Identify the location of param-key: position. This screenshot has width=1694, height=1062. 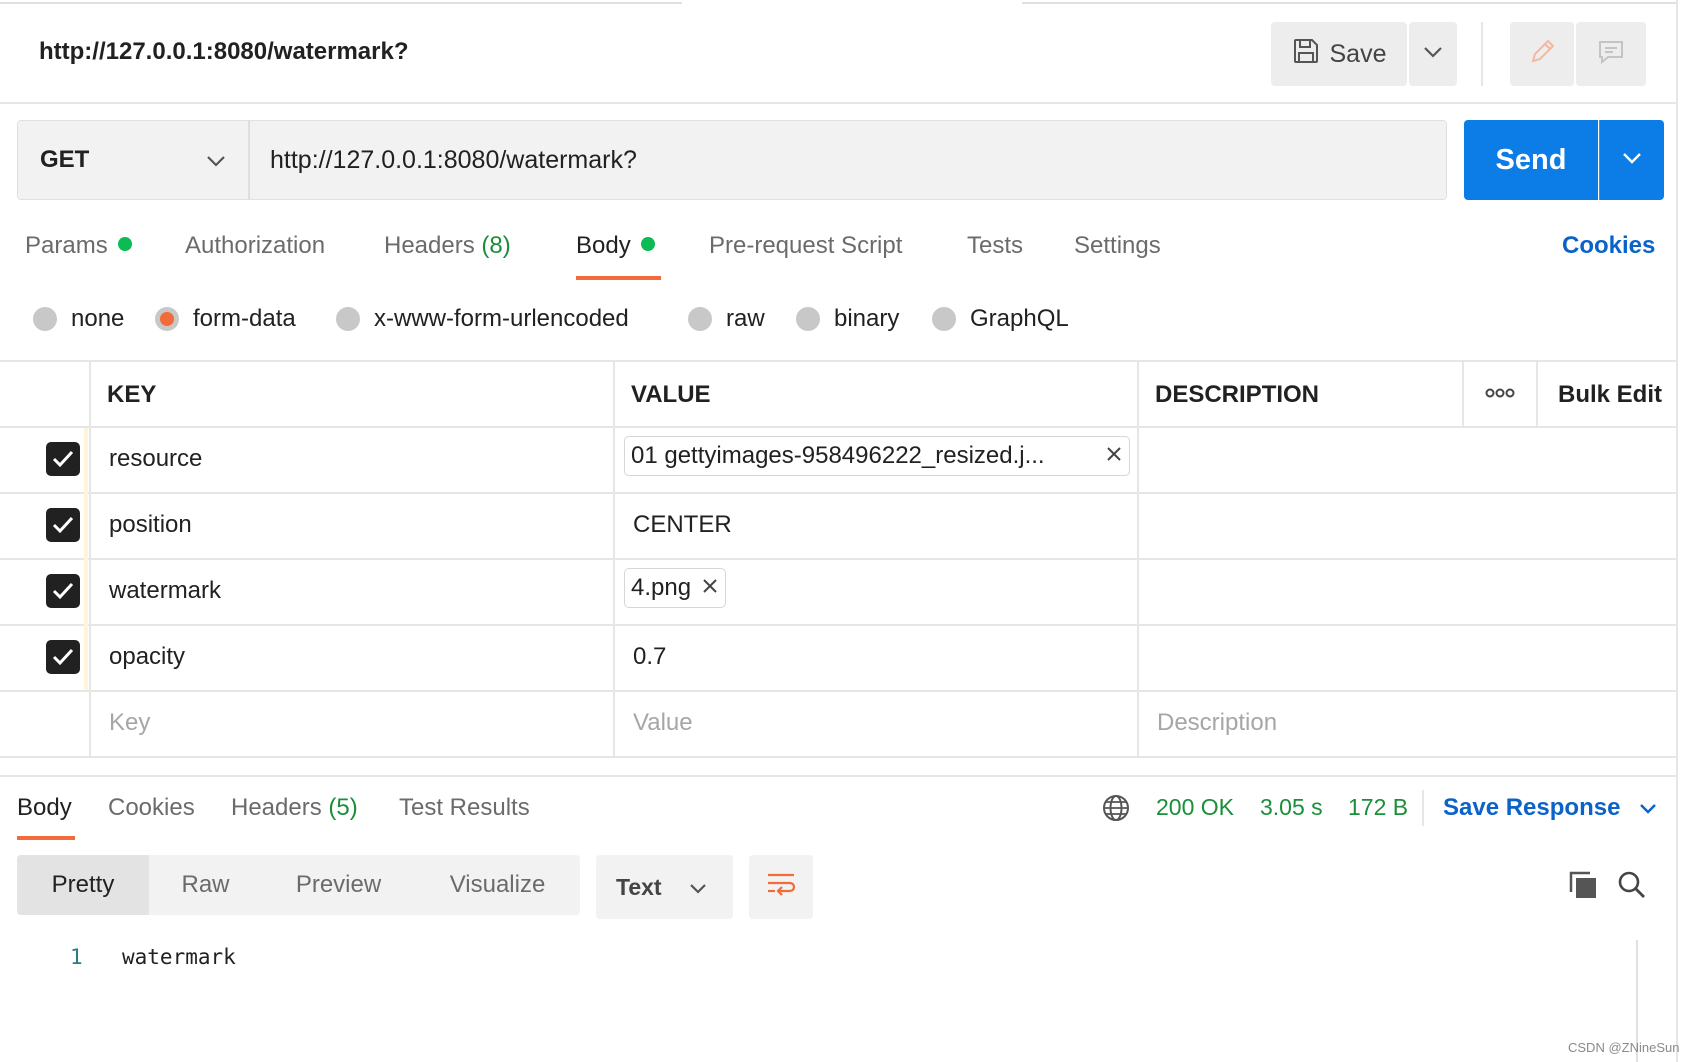
(150, 525).